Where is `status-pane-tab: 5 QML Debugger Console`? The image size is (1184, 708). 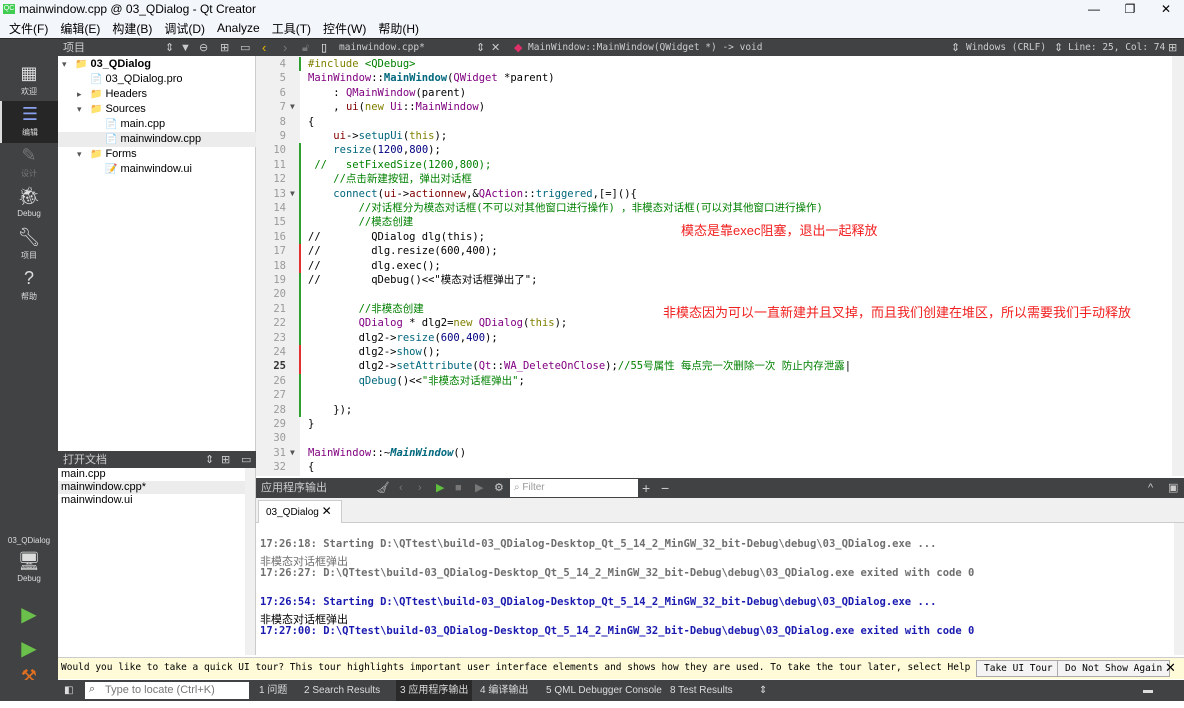
status-pane-tab: 5 QML Debugger Console is located at coordinates (604, 690).